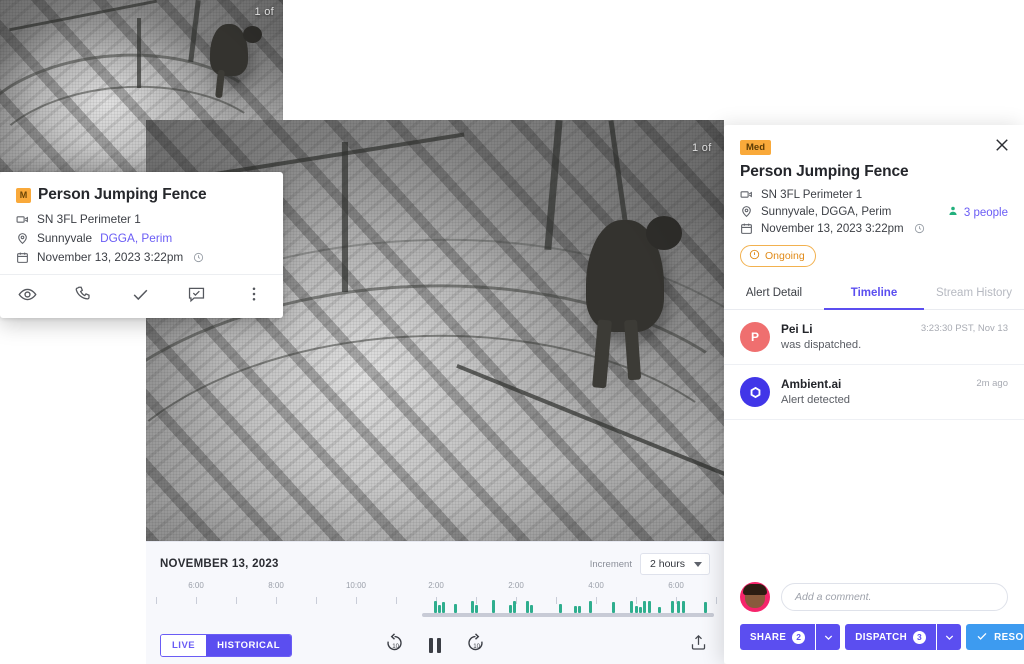 The height and width of the screenshot is (664, 1024). Describe the element at coordinates (828, 637) in the screenshot. I see `share-dropdown-button` at that location.